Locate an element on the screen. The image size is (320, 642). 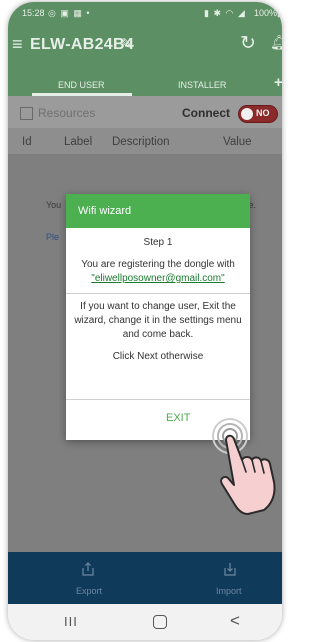
pencil-edit-icon: ✎ is located at coordinates (126, 44).